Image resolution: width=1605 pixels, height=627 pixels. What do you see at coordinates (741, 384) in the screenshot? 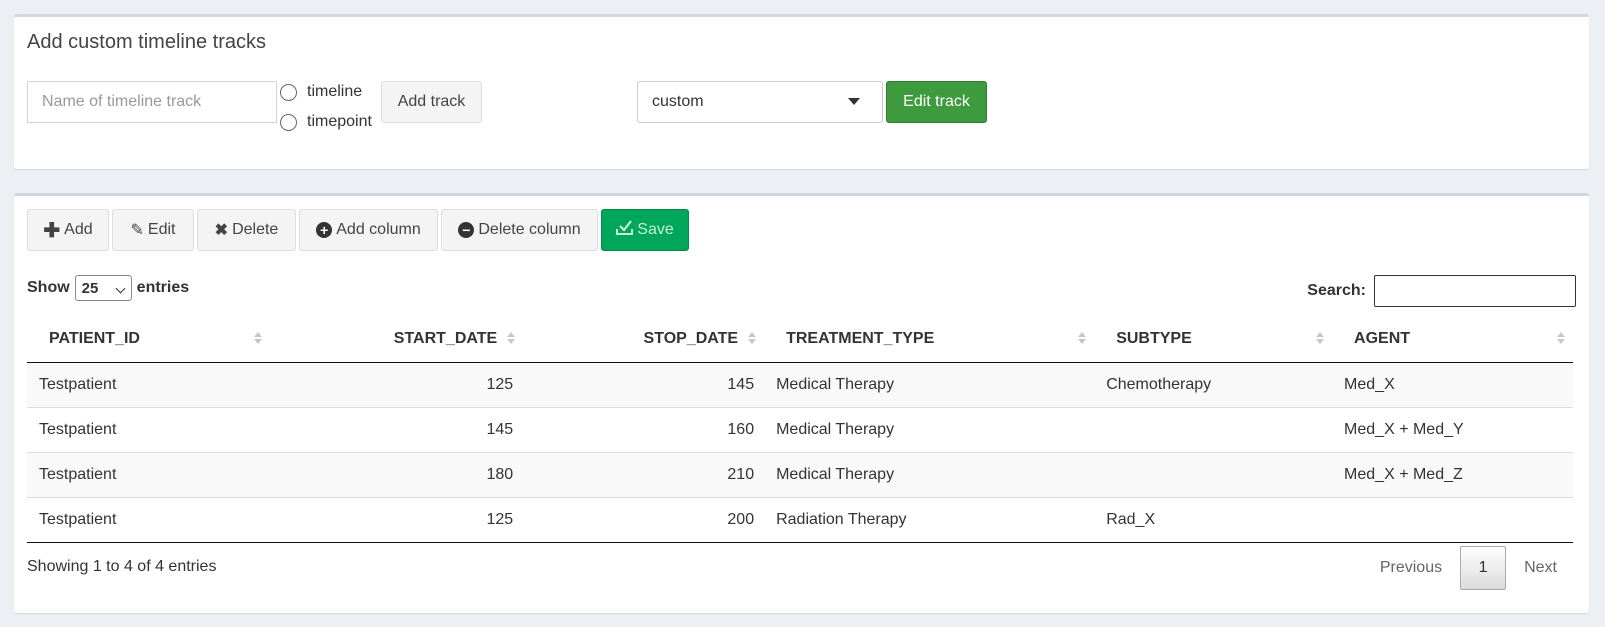
I see `cell-stop-date: 145` at bounding box center [741, 384].